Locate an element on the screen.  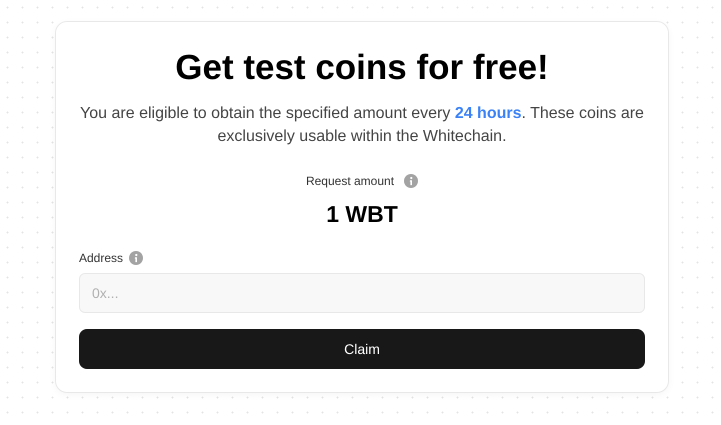
request-amount-label: Request amount is located at coordinates (350, 181).